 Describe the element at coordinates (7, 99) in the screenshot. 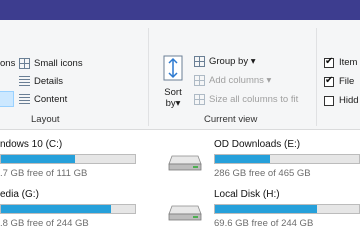

I see `layout-selected-option` at that location.